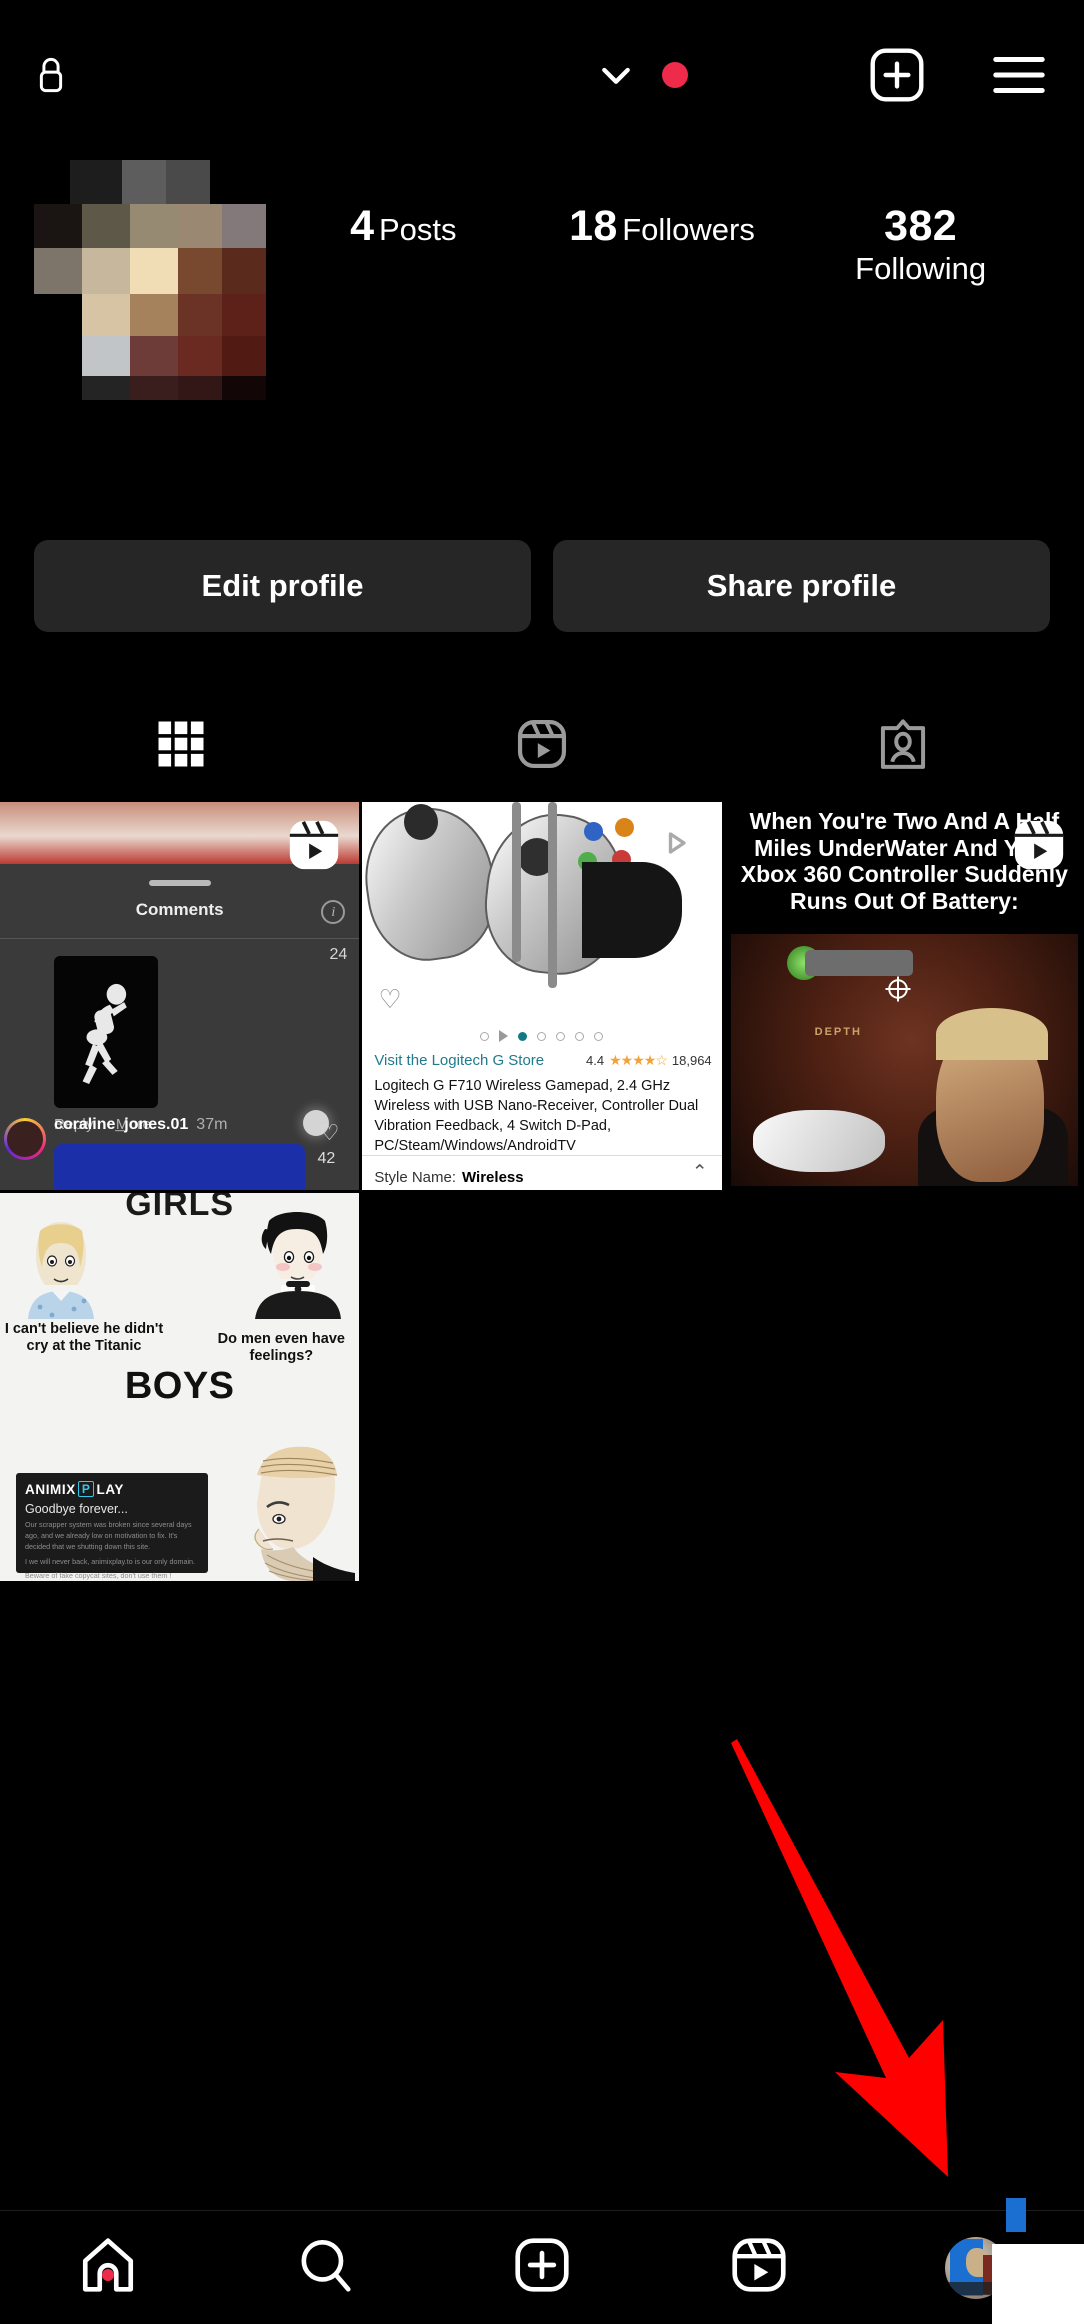 The image size is (1084, 2324). I want to click on carousel-dots, so click(541, 1036).